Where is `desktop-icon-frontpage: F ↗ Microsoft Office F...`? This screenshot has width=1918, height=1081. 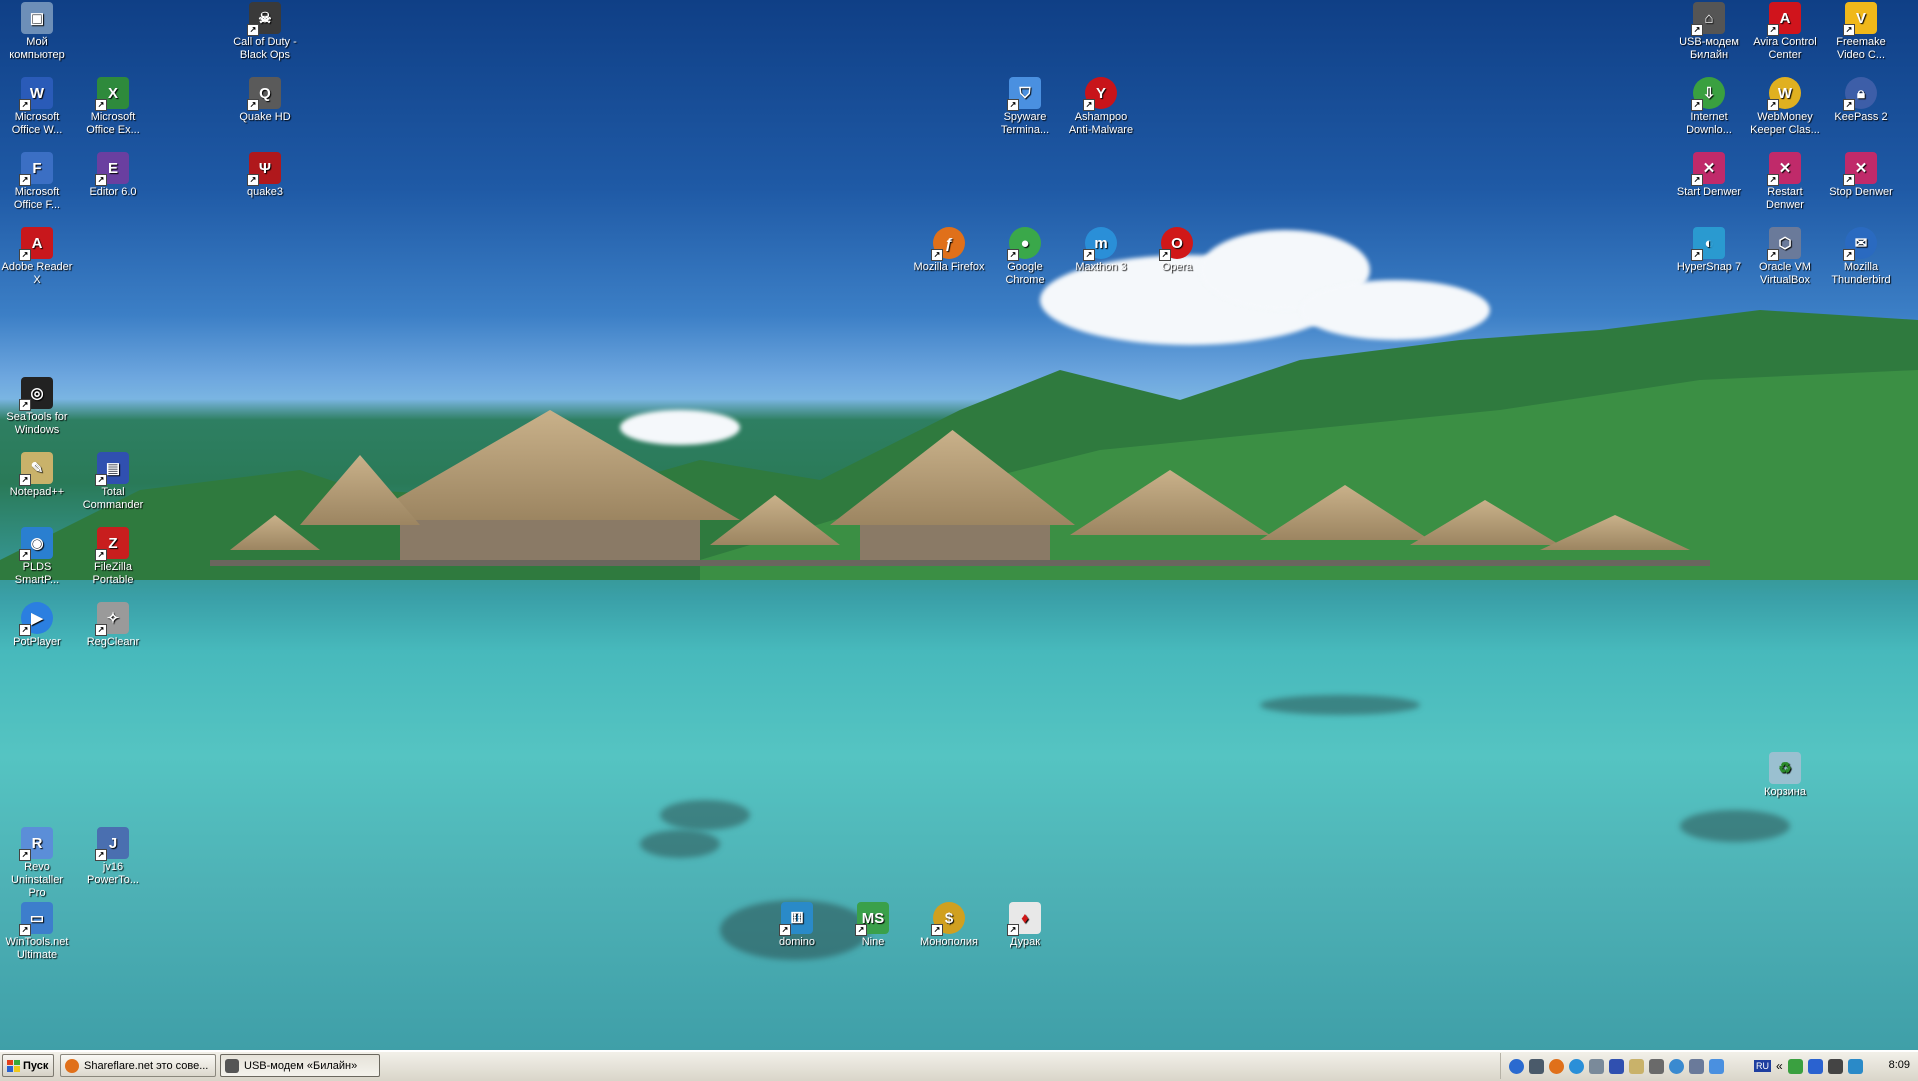
desktop-icon-frontpage: F ↗ Microsoft Office F... is located at coordinates (37, 181).